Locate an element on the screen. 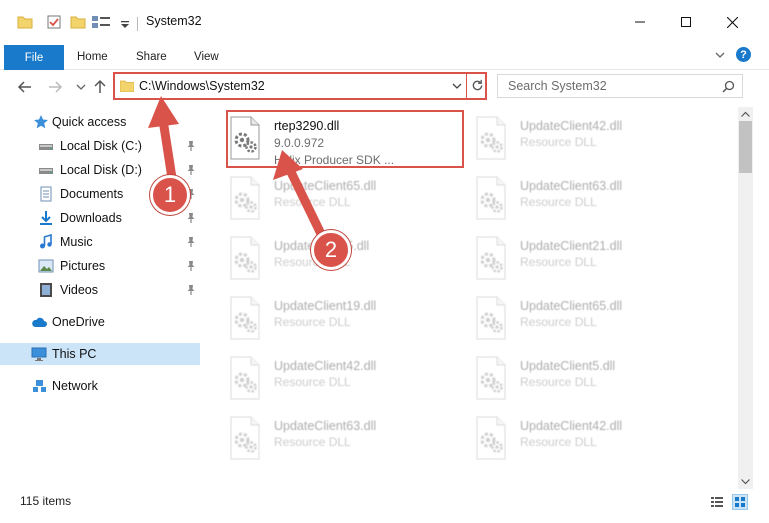  recent-locations-icon is located at coordinates (81, 87).